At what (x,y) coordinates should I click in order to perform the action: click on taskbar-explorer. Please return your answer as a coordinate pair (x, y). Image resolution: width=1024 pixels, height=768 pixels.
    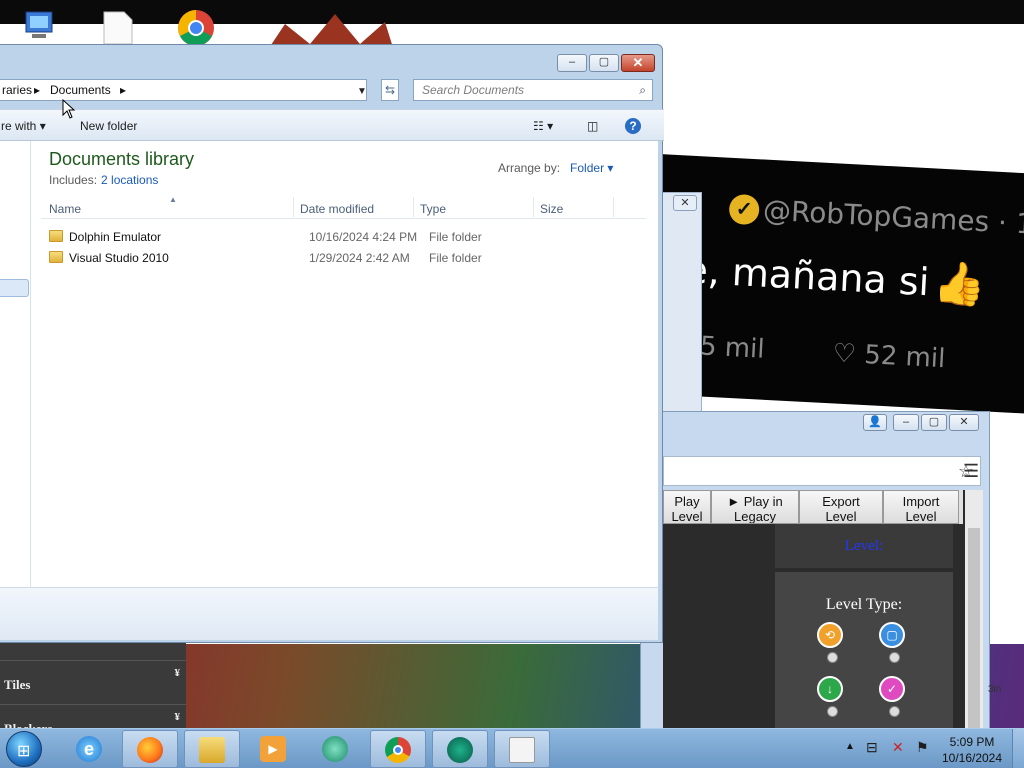
    Looking at the image, I should click on (212, 749).